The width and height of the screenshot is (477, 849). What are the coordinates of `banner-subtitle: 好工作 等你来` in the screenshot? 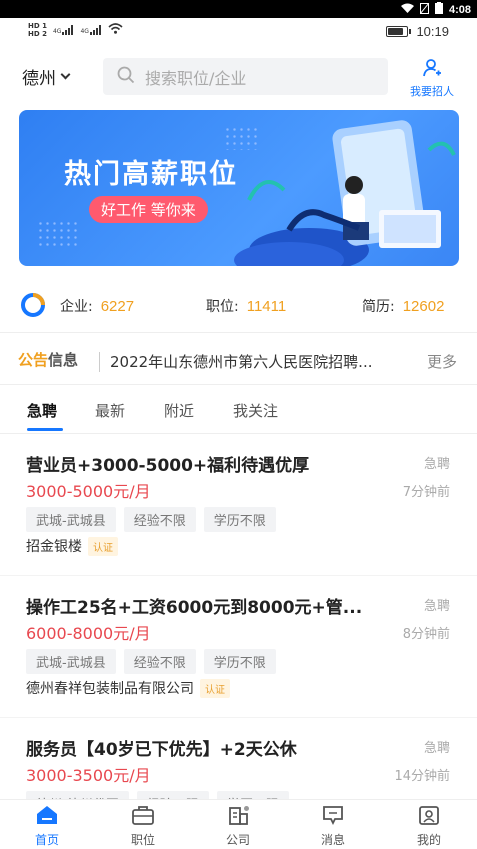 It's located at (148, 209).